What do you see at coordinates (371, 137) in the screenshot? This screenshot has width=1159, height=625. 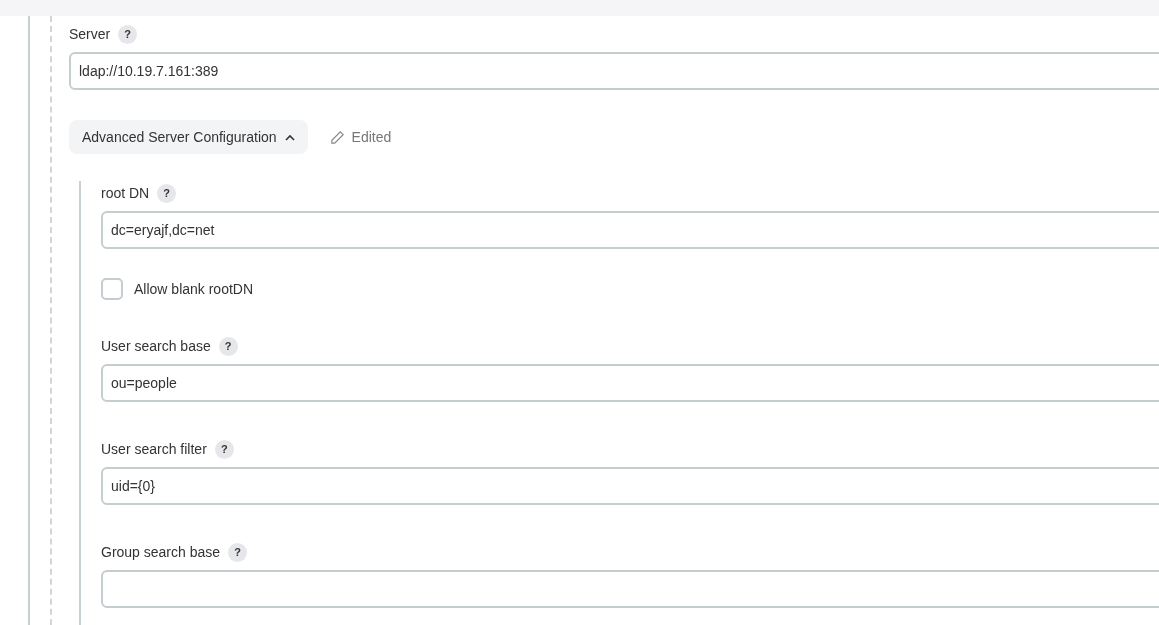 I see `edited-status: Edited` at bounding box center [371, 137].